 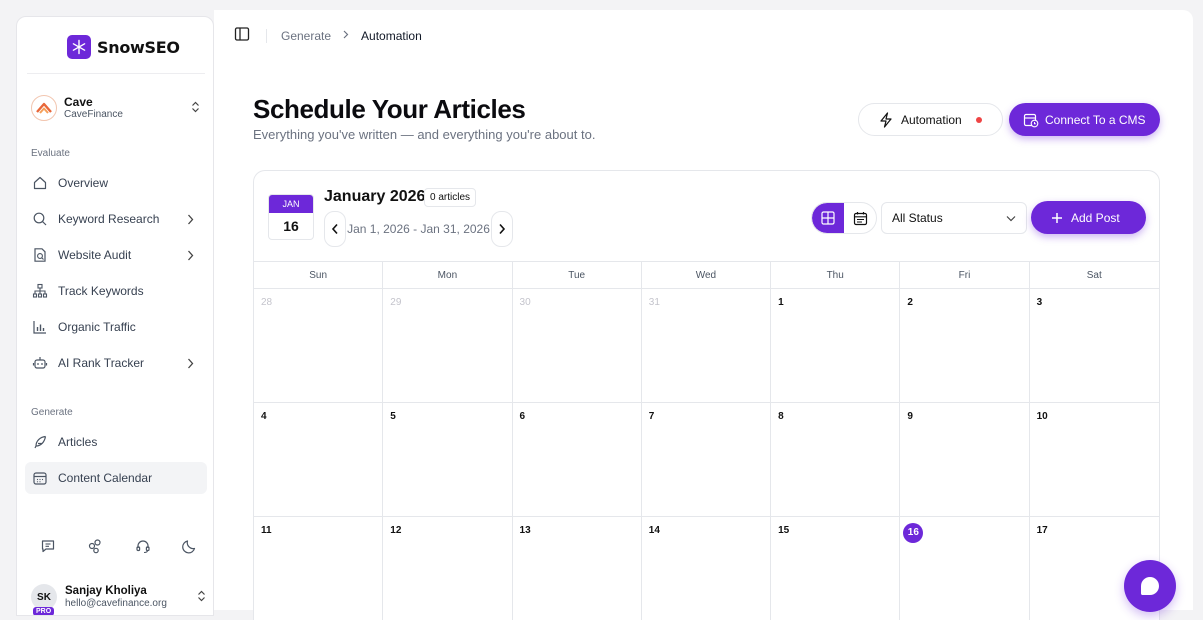 What do you see at coordinates (116, 442) in the screenshot?
I see `sidebar-item-articles: Articles` at bounding box center [116, 442].